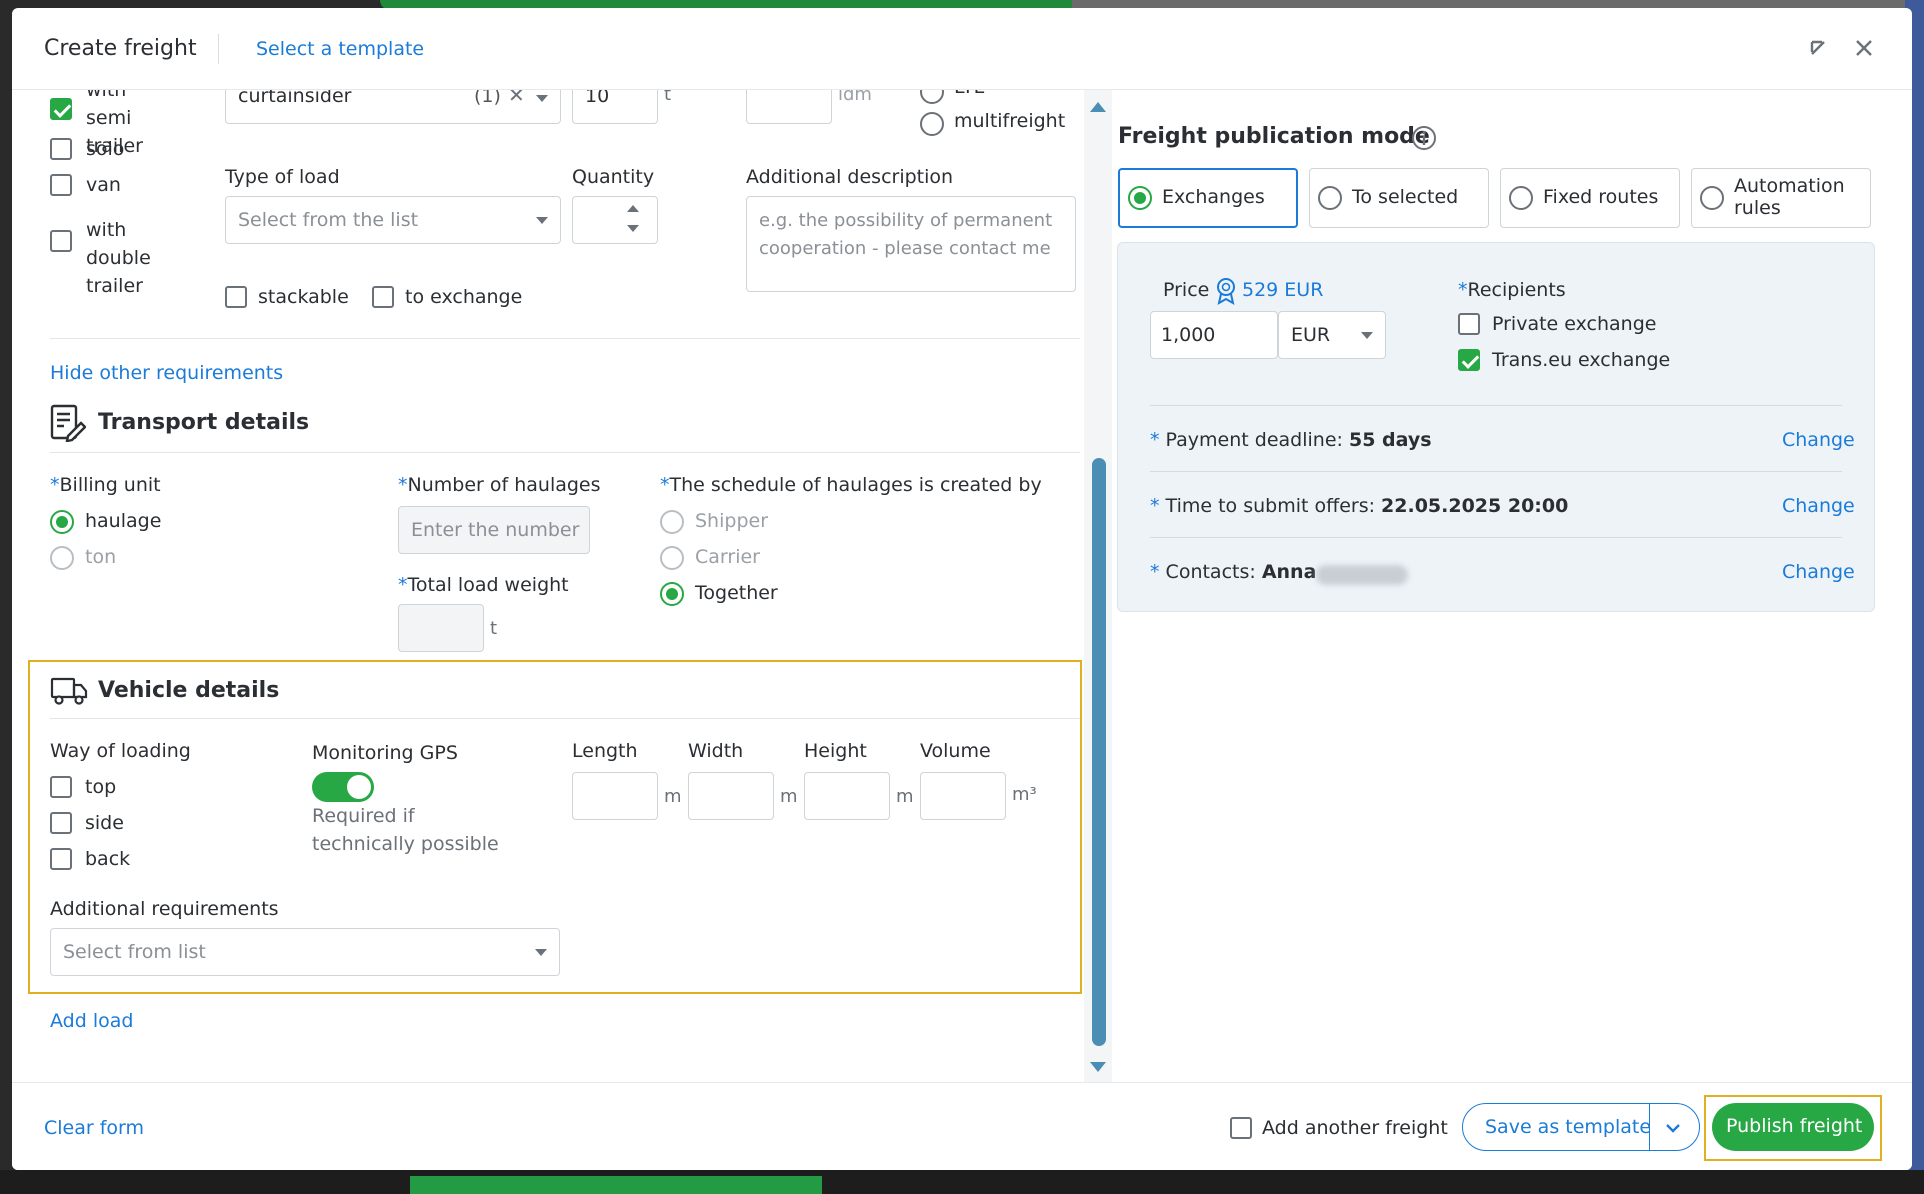  I want to click on ton-radio, so click(62, 558).